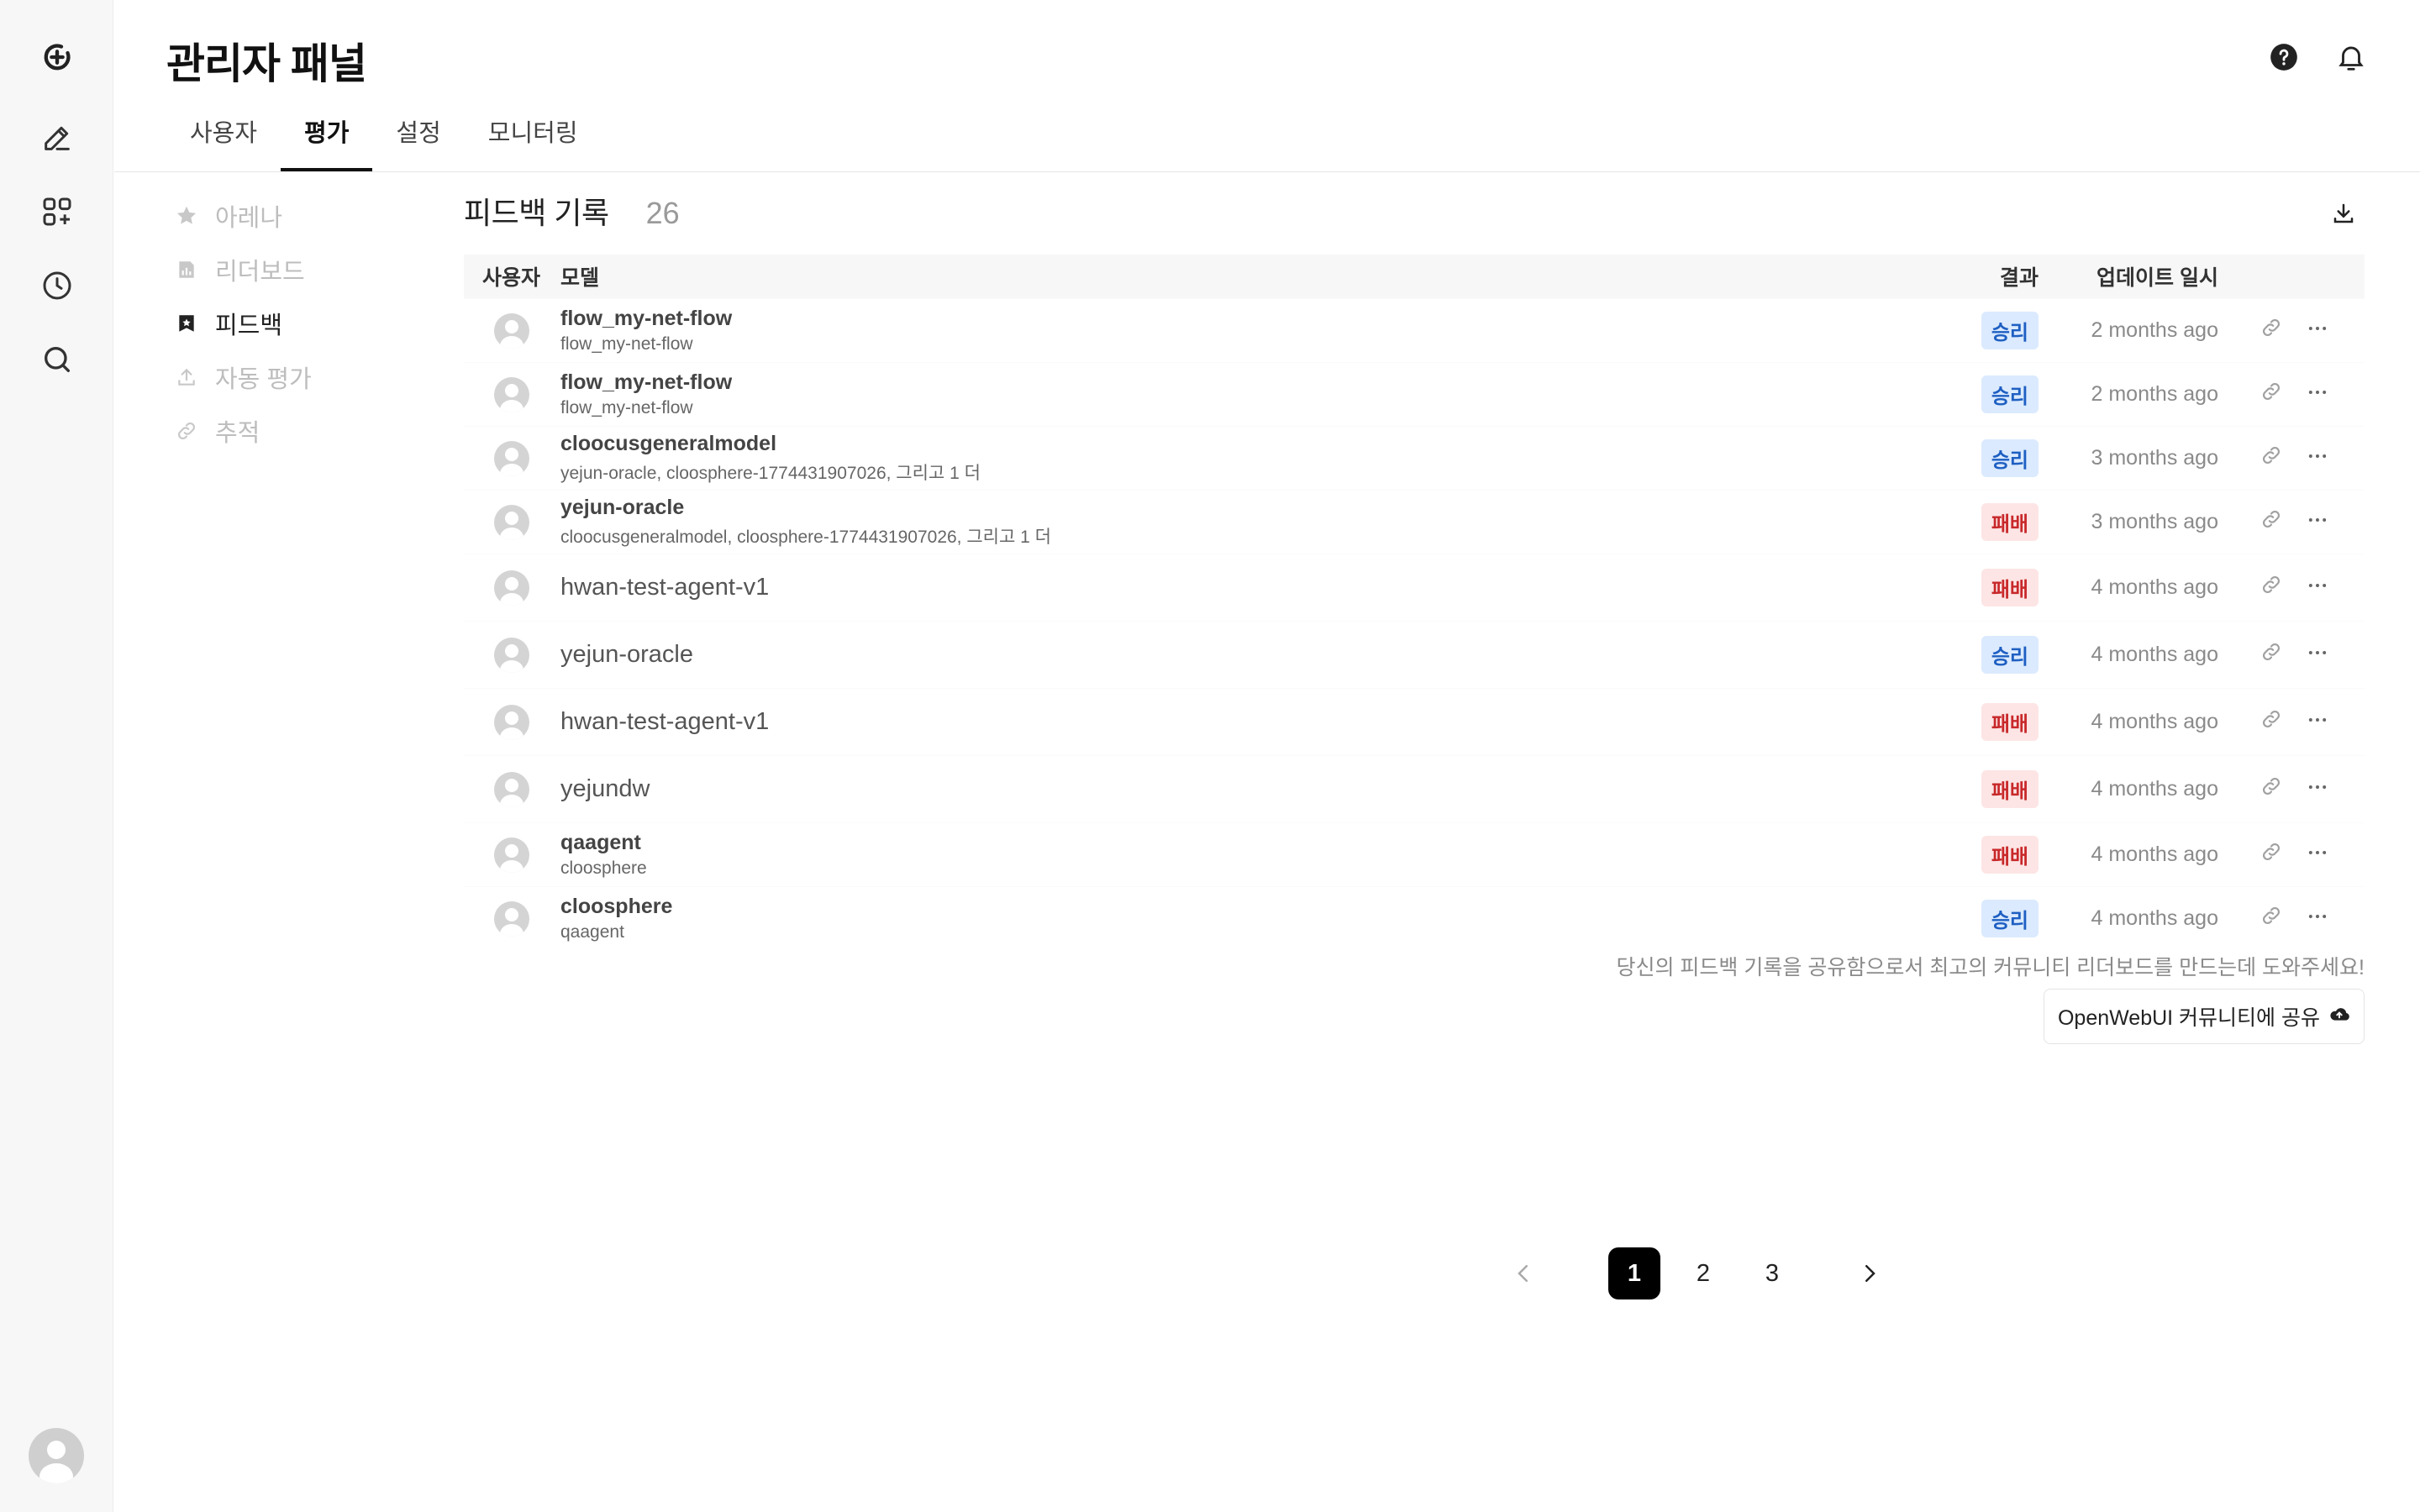 Image resolution: width=2420 pixels, height=1512 pixels. What do you see at coordinates (1703, 1273) in the screenshot?
I see `page-button: 2` at bounding box center [1703, 1273].